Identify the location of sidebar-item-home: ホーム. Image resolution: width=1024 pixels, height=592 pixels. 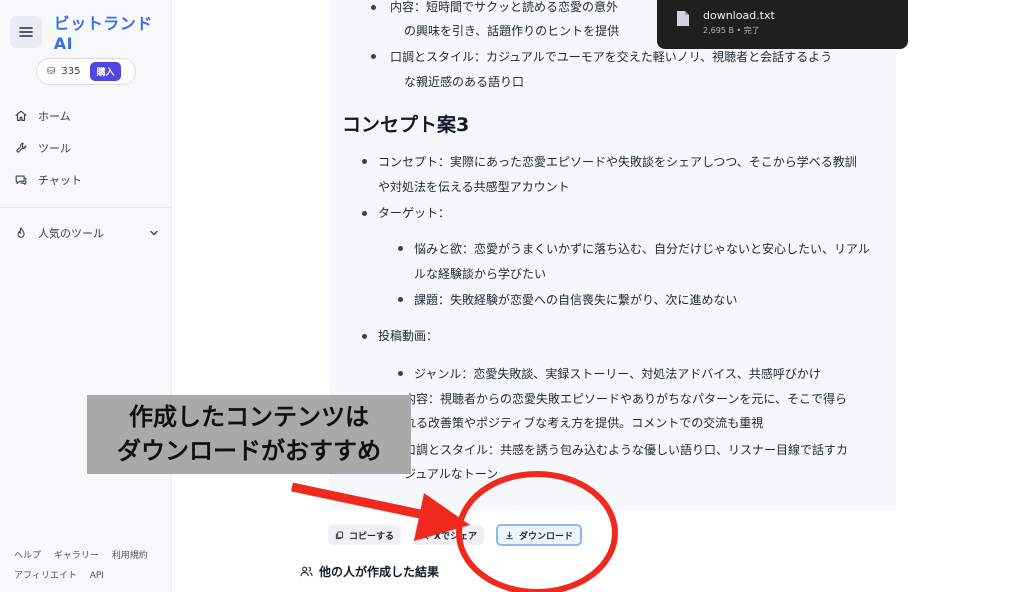
(48, 116).